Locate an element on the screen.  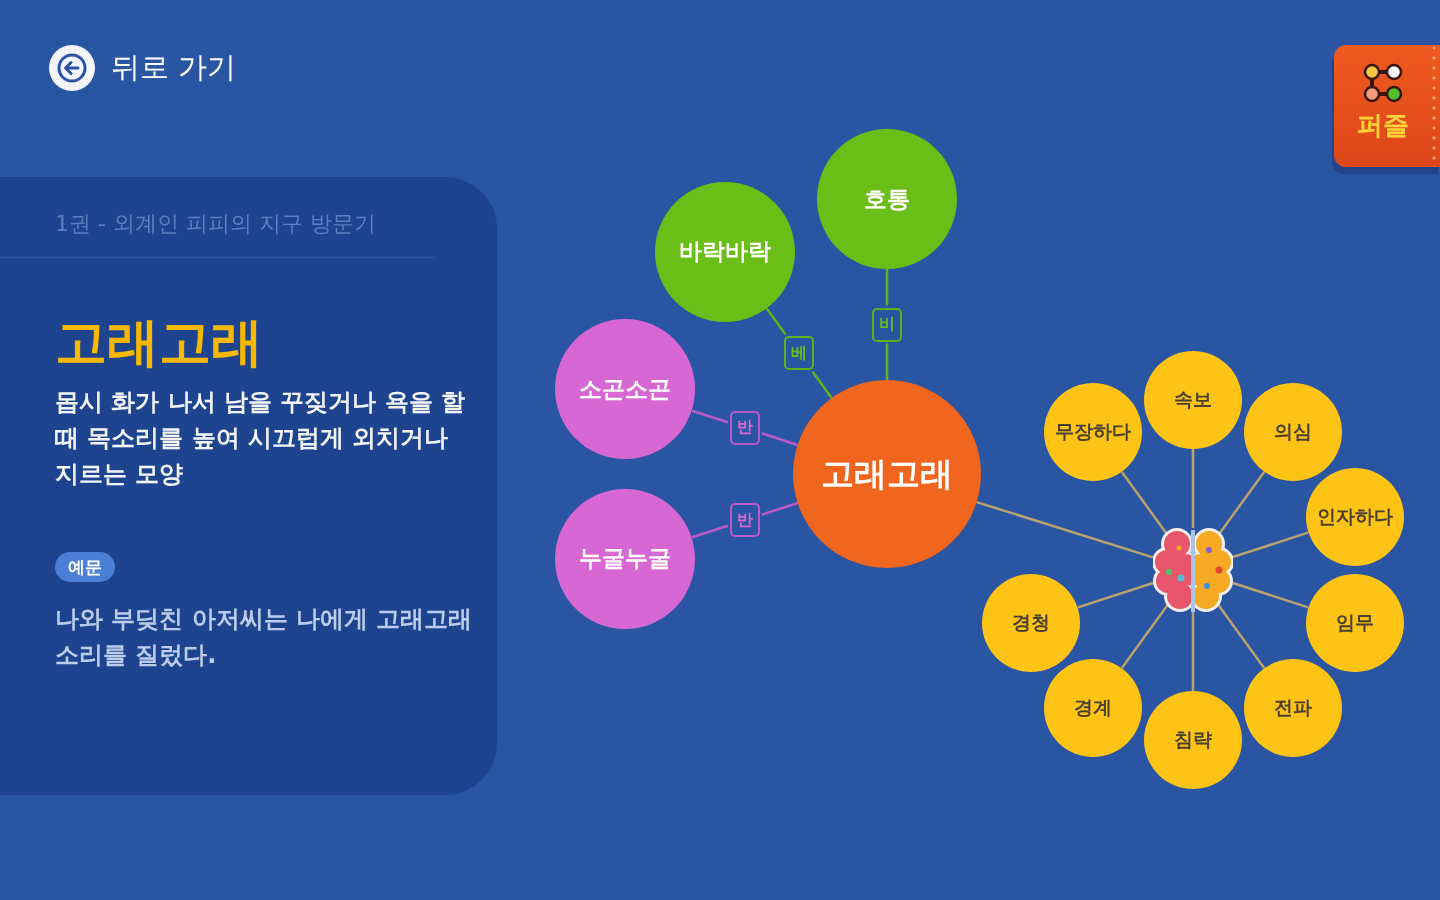
topic-word-node: 의심 is located at coordinates (1292, 432).